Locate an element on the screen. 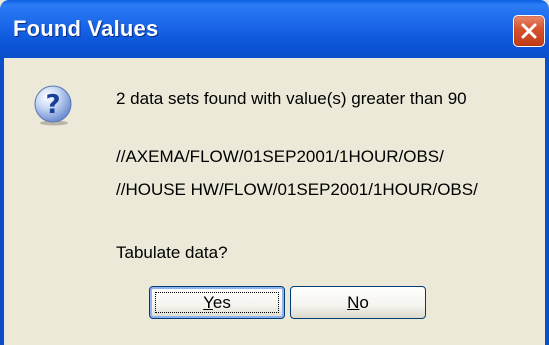 This screenshot has height=345, width=549. window-border-right is located at coordinates (547, 201).